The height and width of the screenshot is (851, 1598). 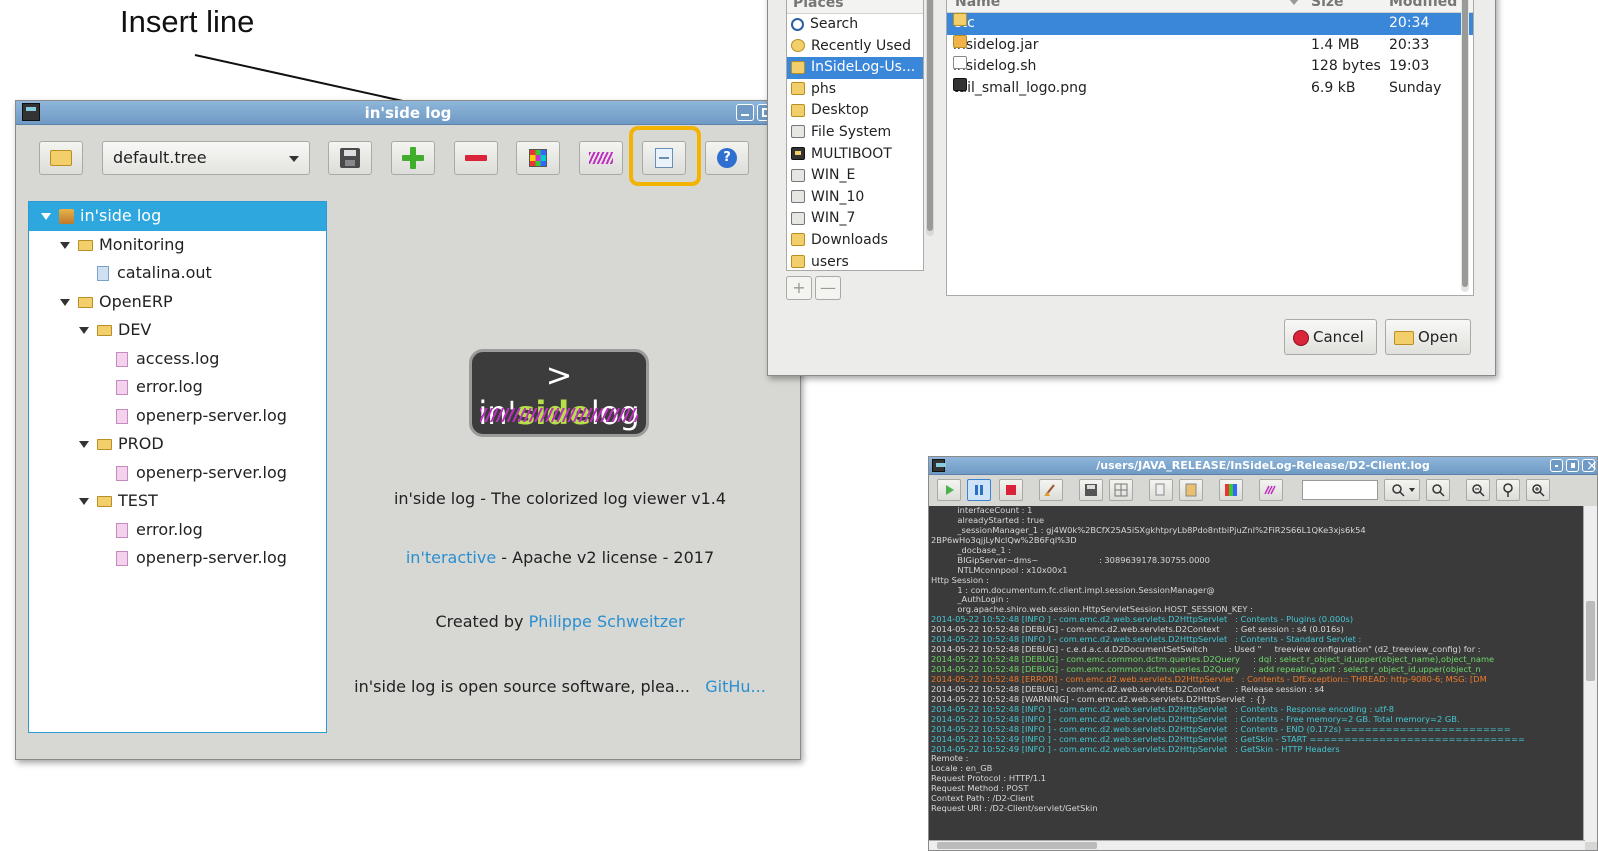 I want to click on modified-column-header: Modified, so click(x=1423, y=6).